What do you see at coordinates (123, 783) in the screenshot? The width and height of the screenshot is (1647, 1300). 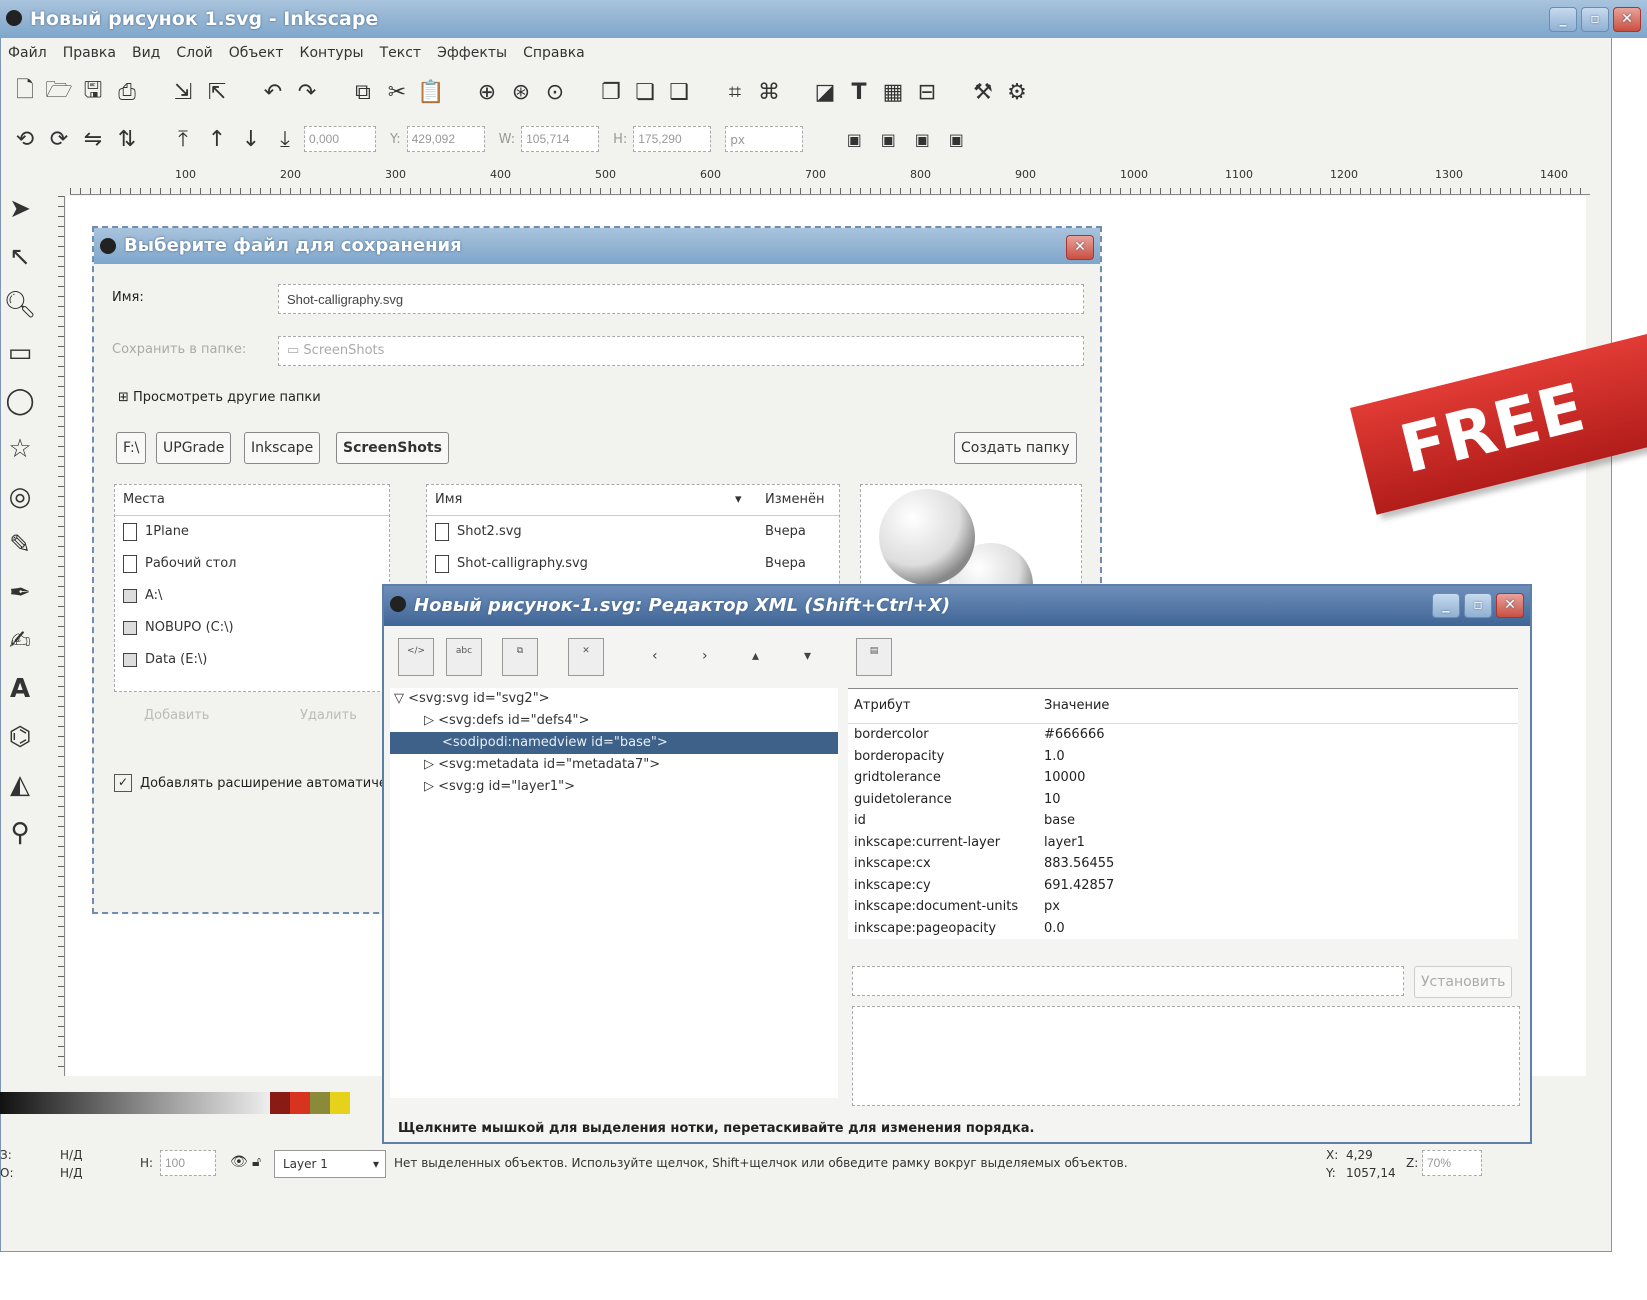 I see `checkbox-checked-icon: ✓` at bounding box center [123, 783].